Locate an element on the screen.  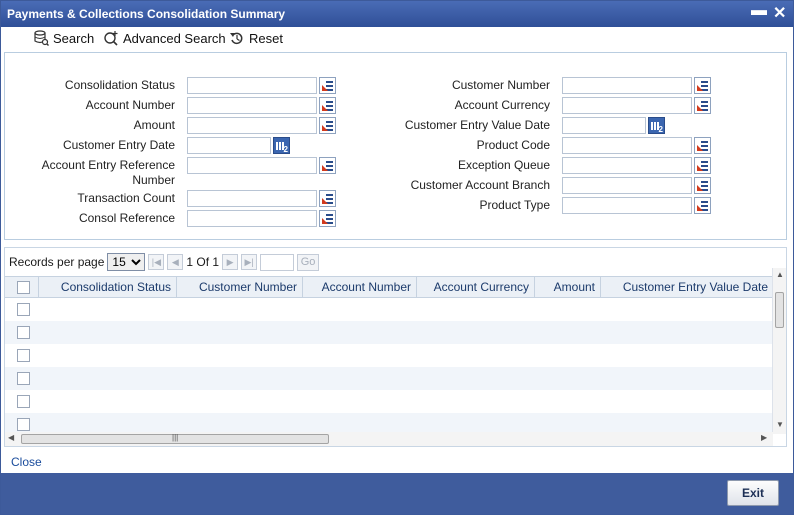
consolidation-status-label: Consolidation Status is located at coordinates (119, 85).